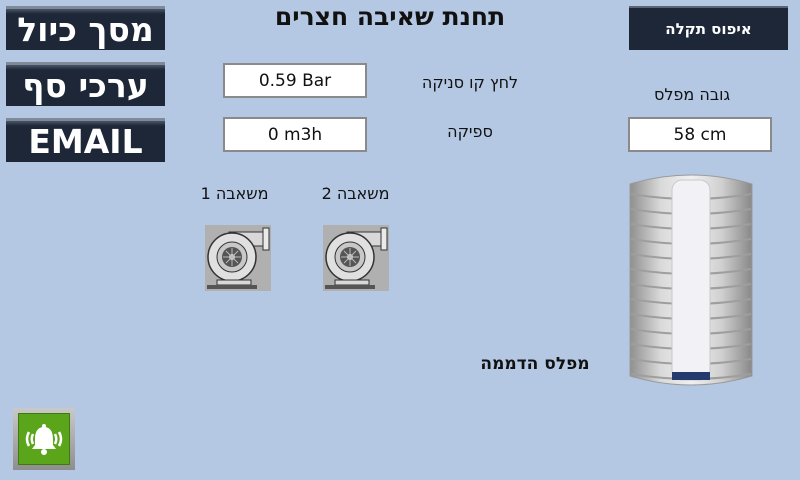 The width and height of the screenshot is (800, 480). Describe the element at coordinates (470, 82) in the screenshot. I see `suction-pressure-label: לחץ קו סניקה` at that location.